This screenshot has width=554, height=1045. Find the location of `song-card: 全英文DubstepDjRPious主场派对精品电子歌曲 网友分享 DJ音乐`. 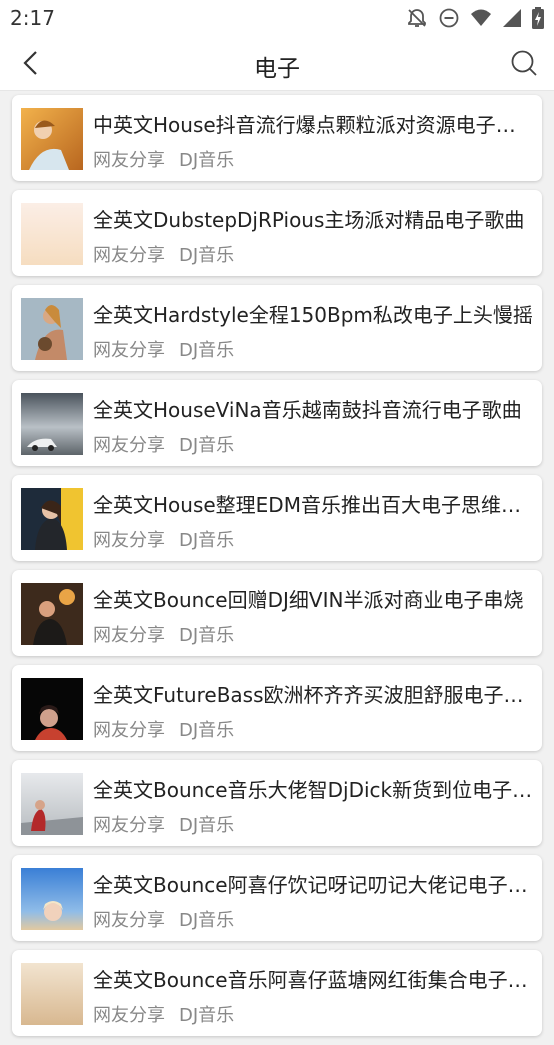

song-card: 全英文DubstepDjRPious主场派对精品电子歌曲 网友分享 DJ音乐 is located at coordinates (277, 233).